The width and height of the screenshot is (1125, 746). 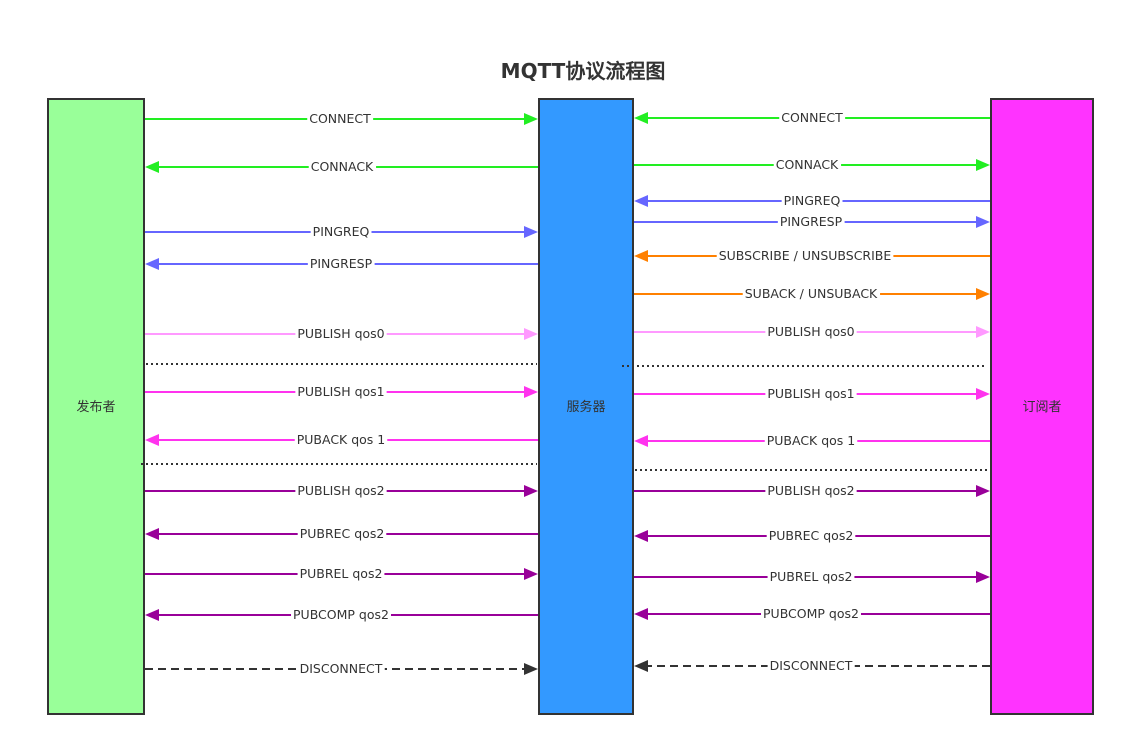 I want to click on message-label: SUBACK / UNSUBACK, so click(x=811, y=293).